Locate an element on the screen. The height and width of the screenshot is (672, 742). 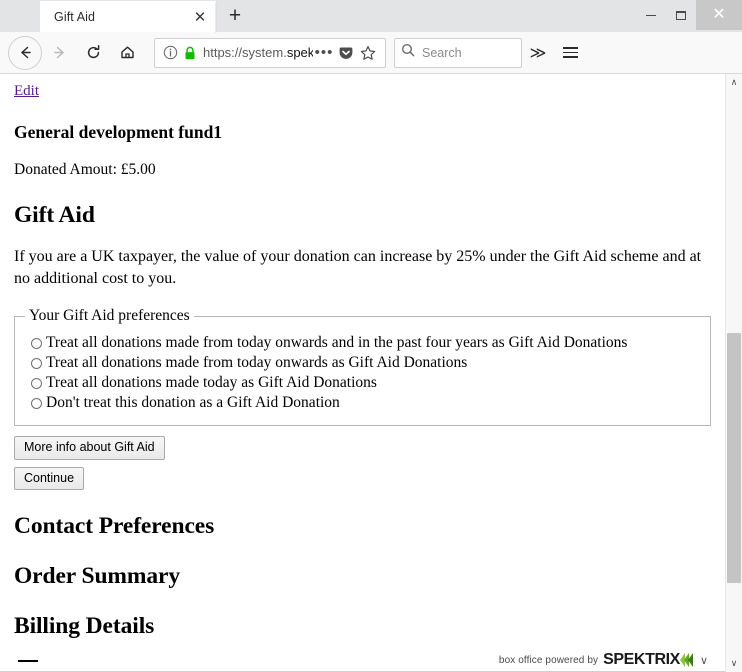
gift-aid-heading: Gift Aid is located at coordinates (54, 215).